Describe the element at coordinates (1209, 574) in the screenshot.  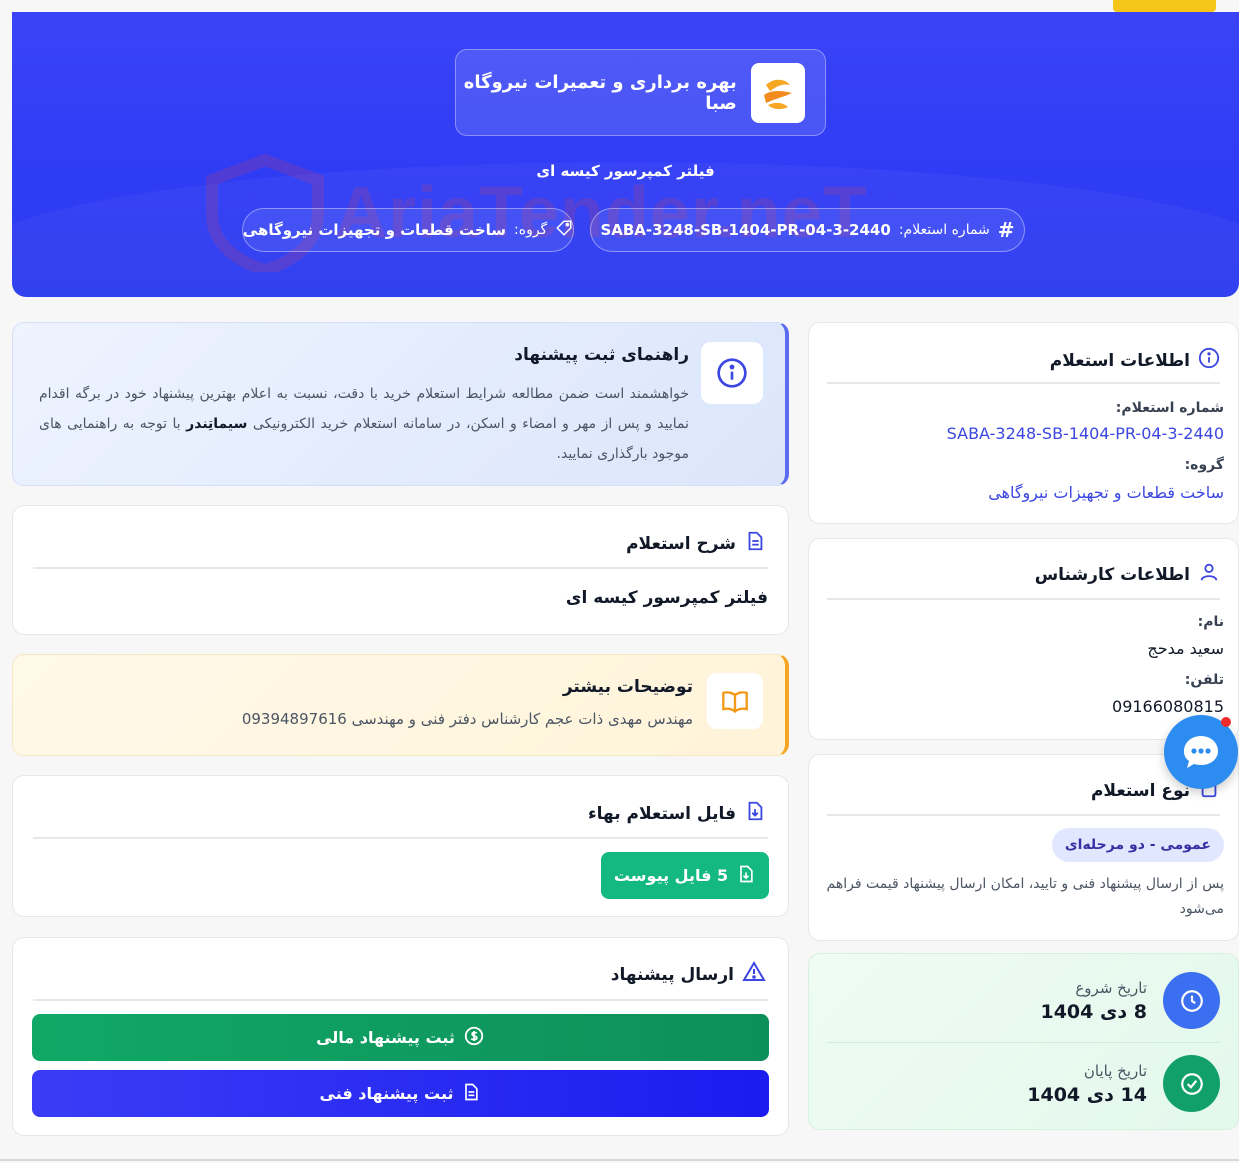
I see `user-icon` at that location.